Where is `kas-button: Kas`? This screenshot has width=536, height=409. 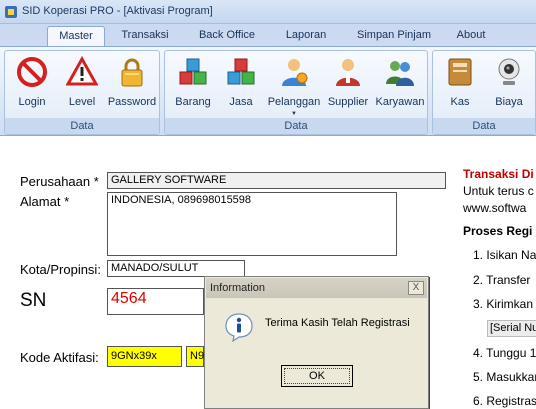
kas-button: Kas is located at coordinates (460, 84).